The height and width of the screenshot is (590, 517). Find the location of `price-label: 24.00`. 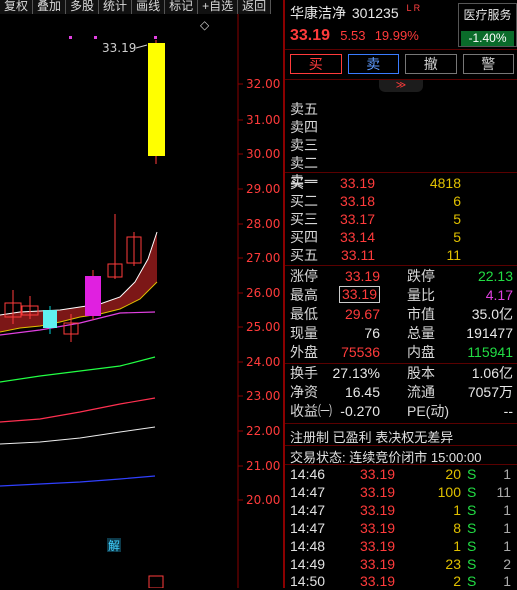

price-label: 24.00 is located at coordinates (263, 362).